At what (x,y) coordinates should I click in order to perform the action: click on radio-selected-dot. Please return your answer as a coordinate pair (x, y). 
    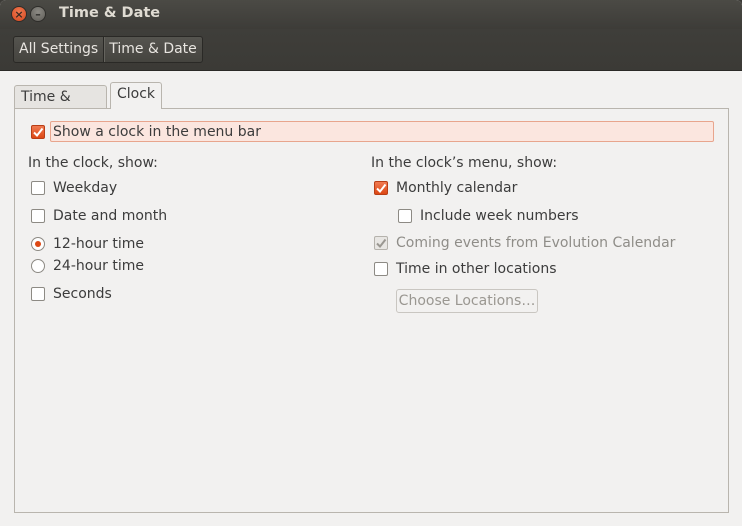
    Looking at the image, I should click on (38, 244).